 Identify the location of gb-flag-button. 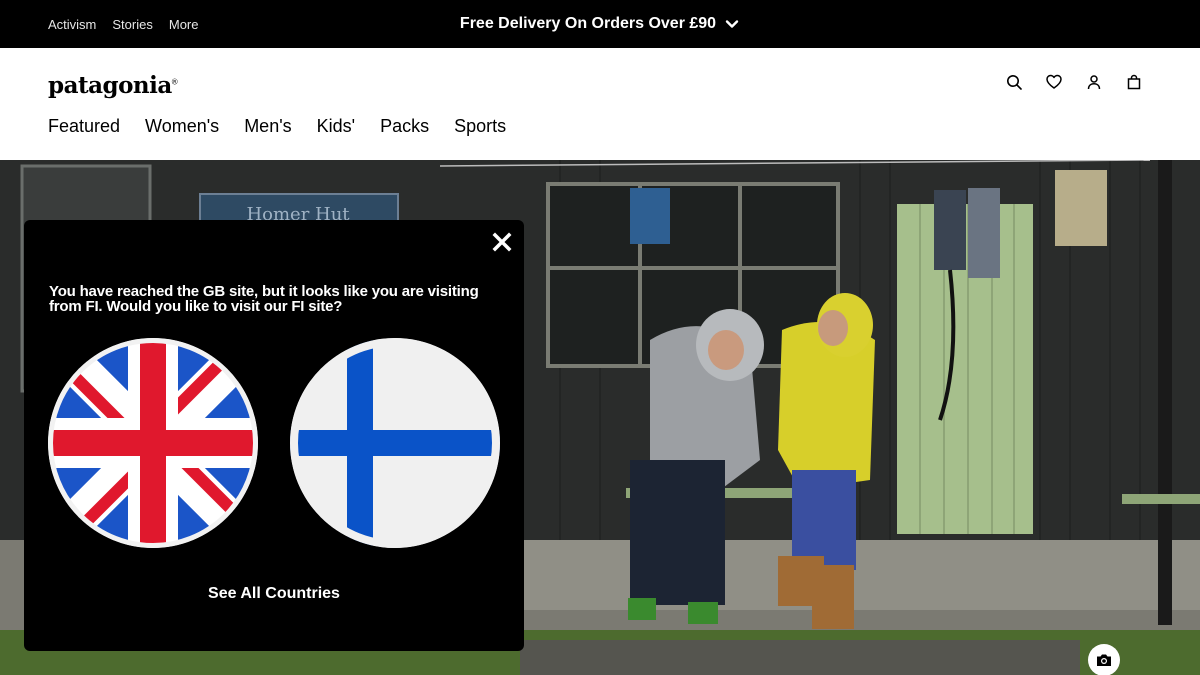
(153, 443).